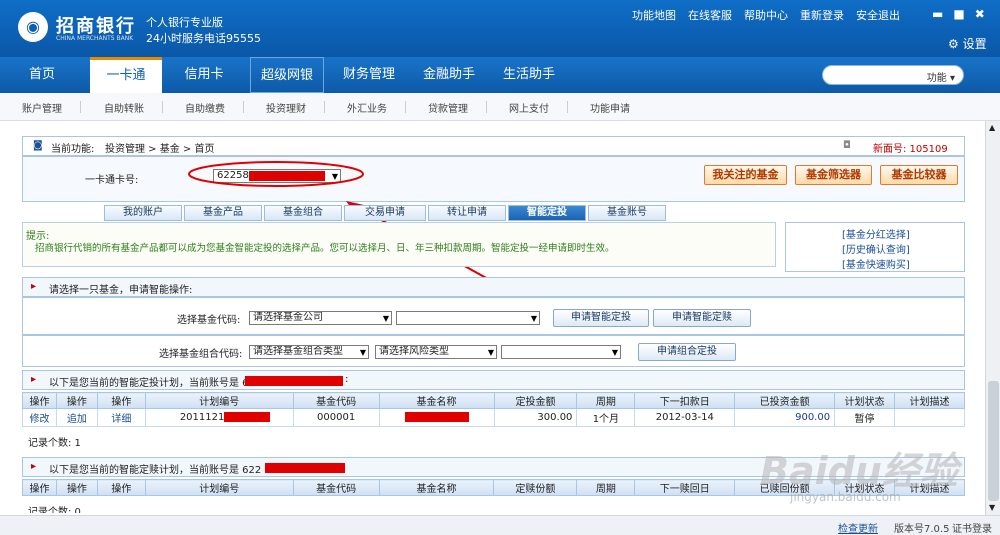 This screenshot has height=535, width=1000. Describe the element at coordinates (76, 417) in the screenshot. I see `add-link: 追加` at that location.